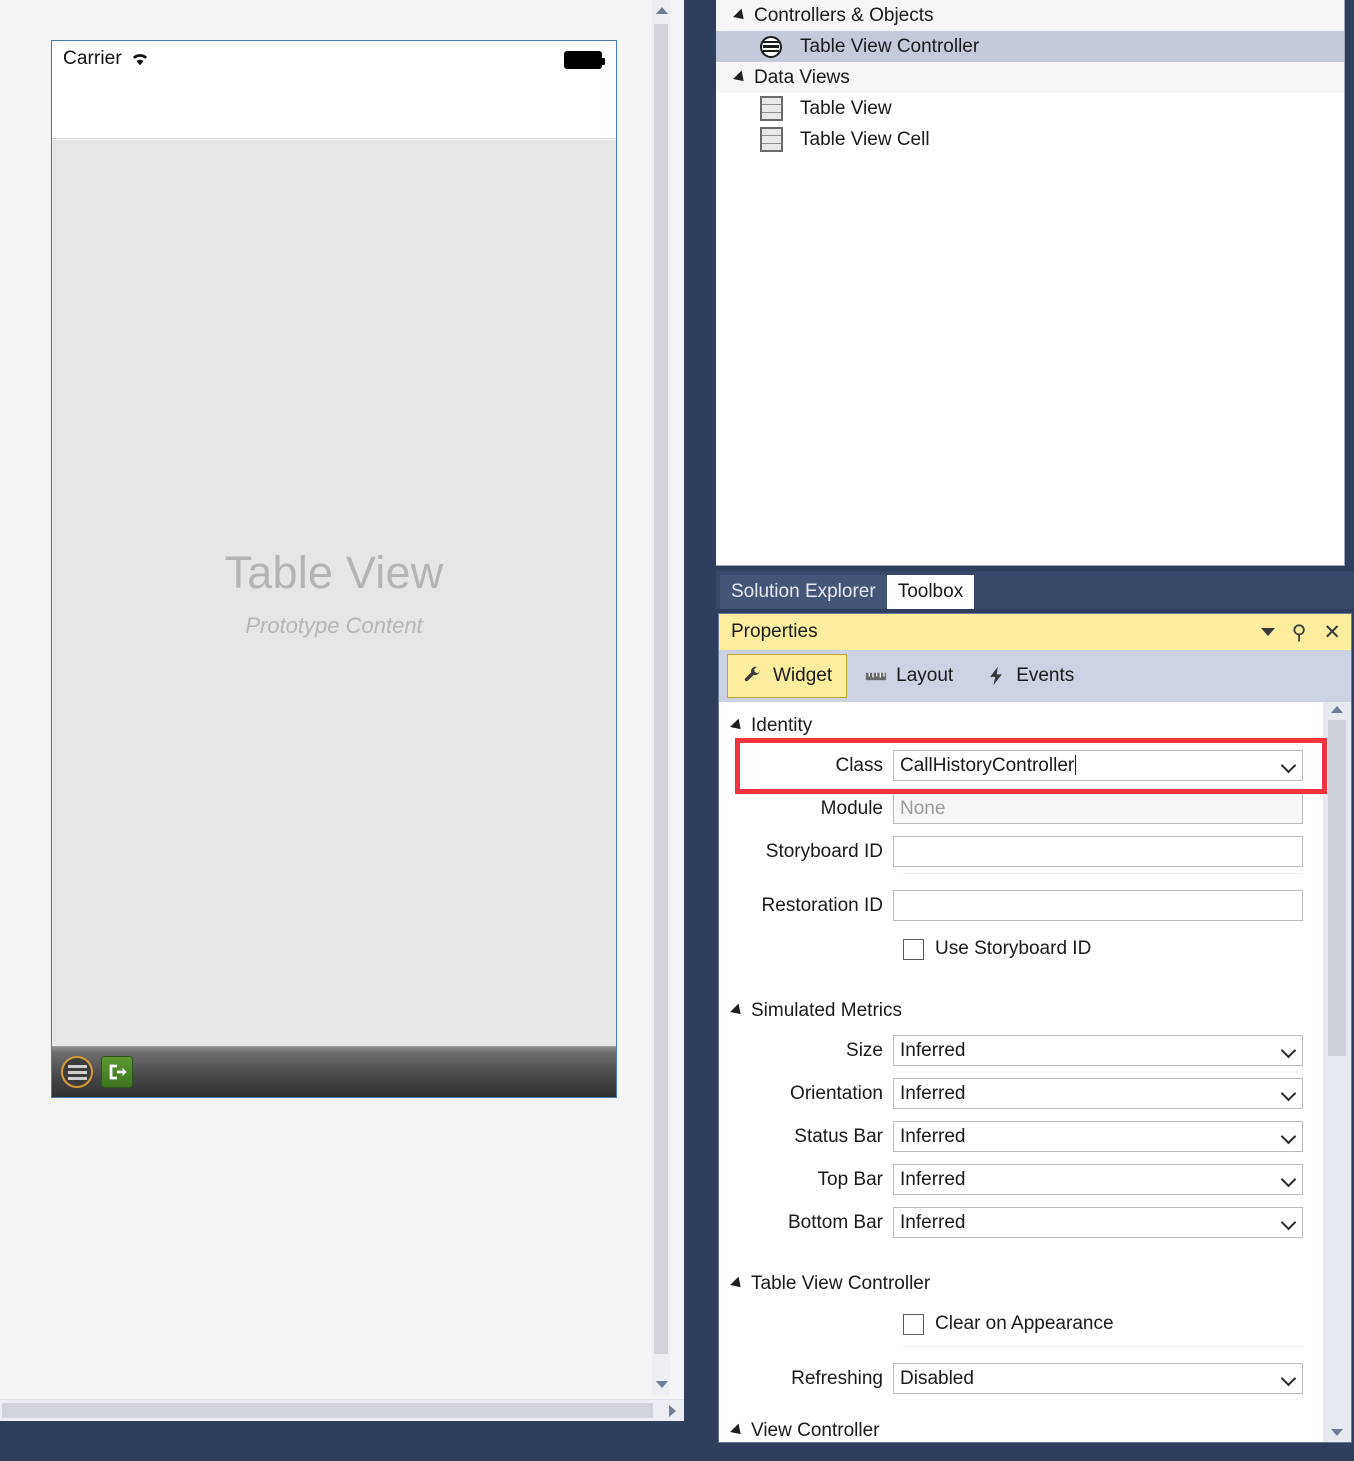 The height and width of the screenshot is (1461, 1354). What do you see at coordinates (1035, 590) in the screenshot?
I see `panel-tabstrip: Solution Explorer Toolbox` at bounding box center [1035, 590].